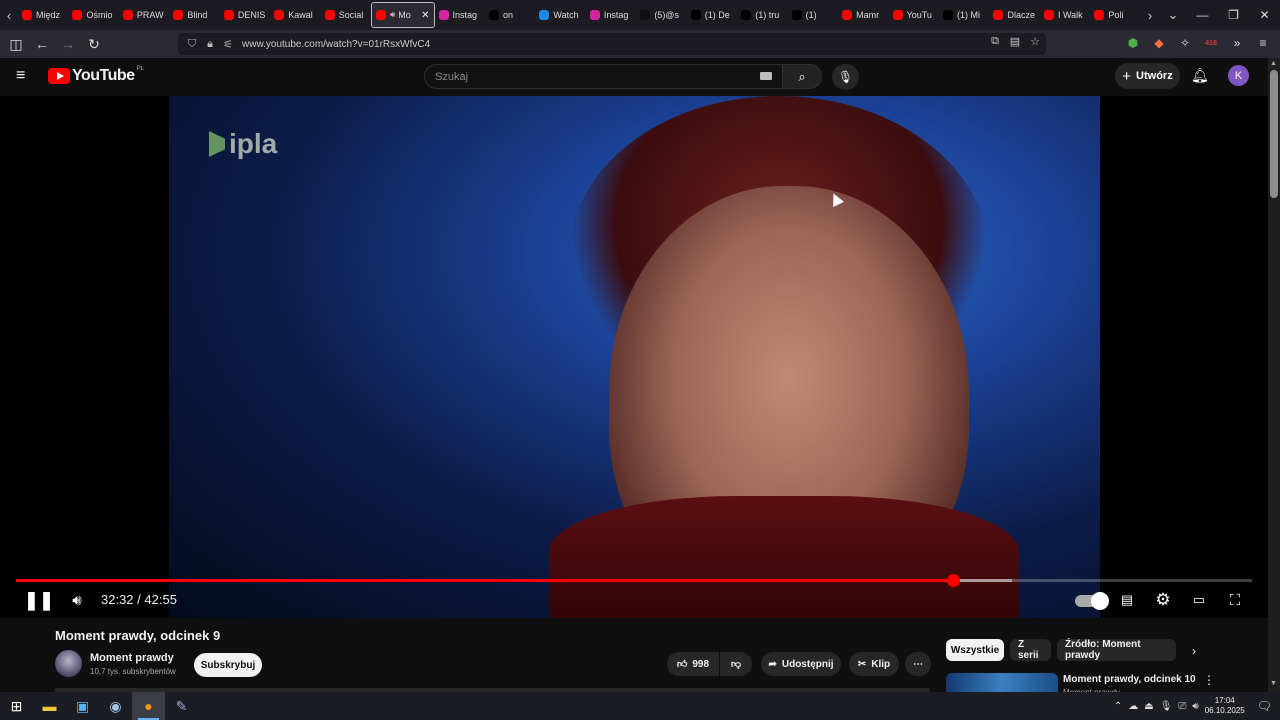 This screenshot has height=720, width=1280. Describe the element at coordinates (845, 77) in the screenshot. I see `voice-search-button: 🎙︎` at that location.